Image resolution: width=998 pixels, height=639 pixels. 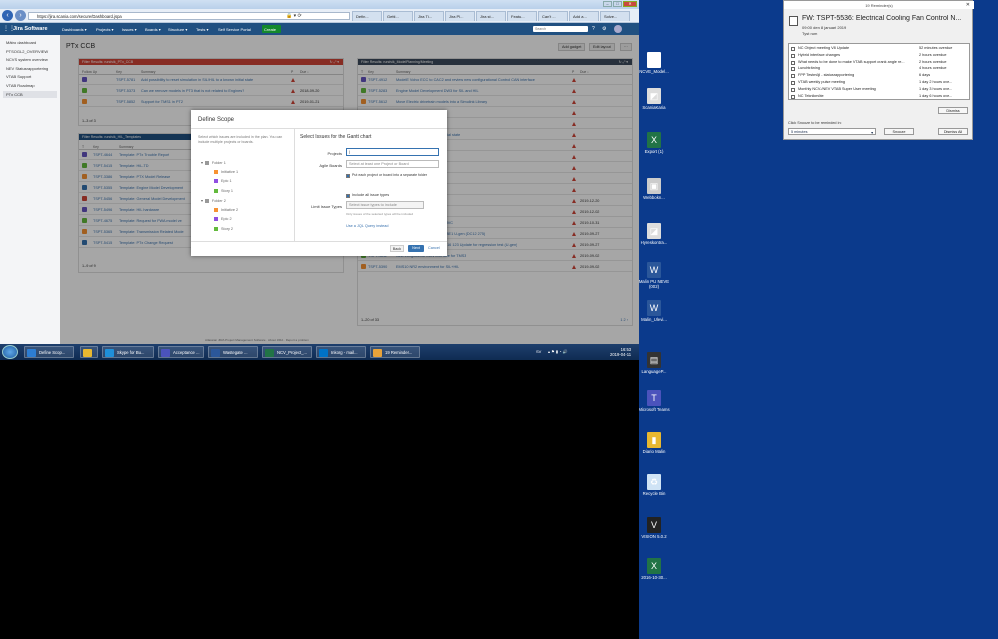 What do you see at coordinates (20, 15) in the screenshot?
I see `forward-arrow-icon: ›` at bounding box center [20, 15].